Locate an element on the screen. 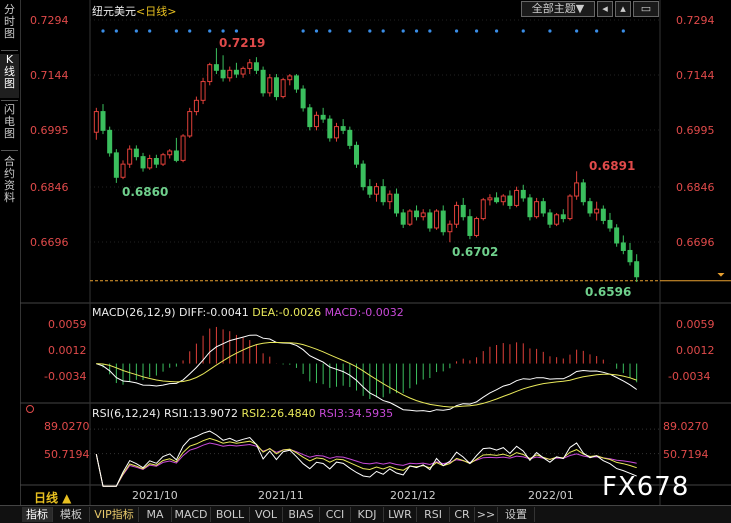 The height and width of the screenshot is (523, 731). macd-y-tick-right: 0.0012 is located at coordinates (695, 350).